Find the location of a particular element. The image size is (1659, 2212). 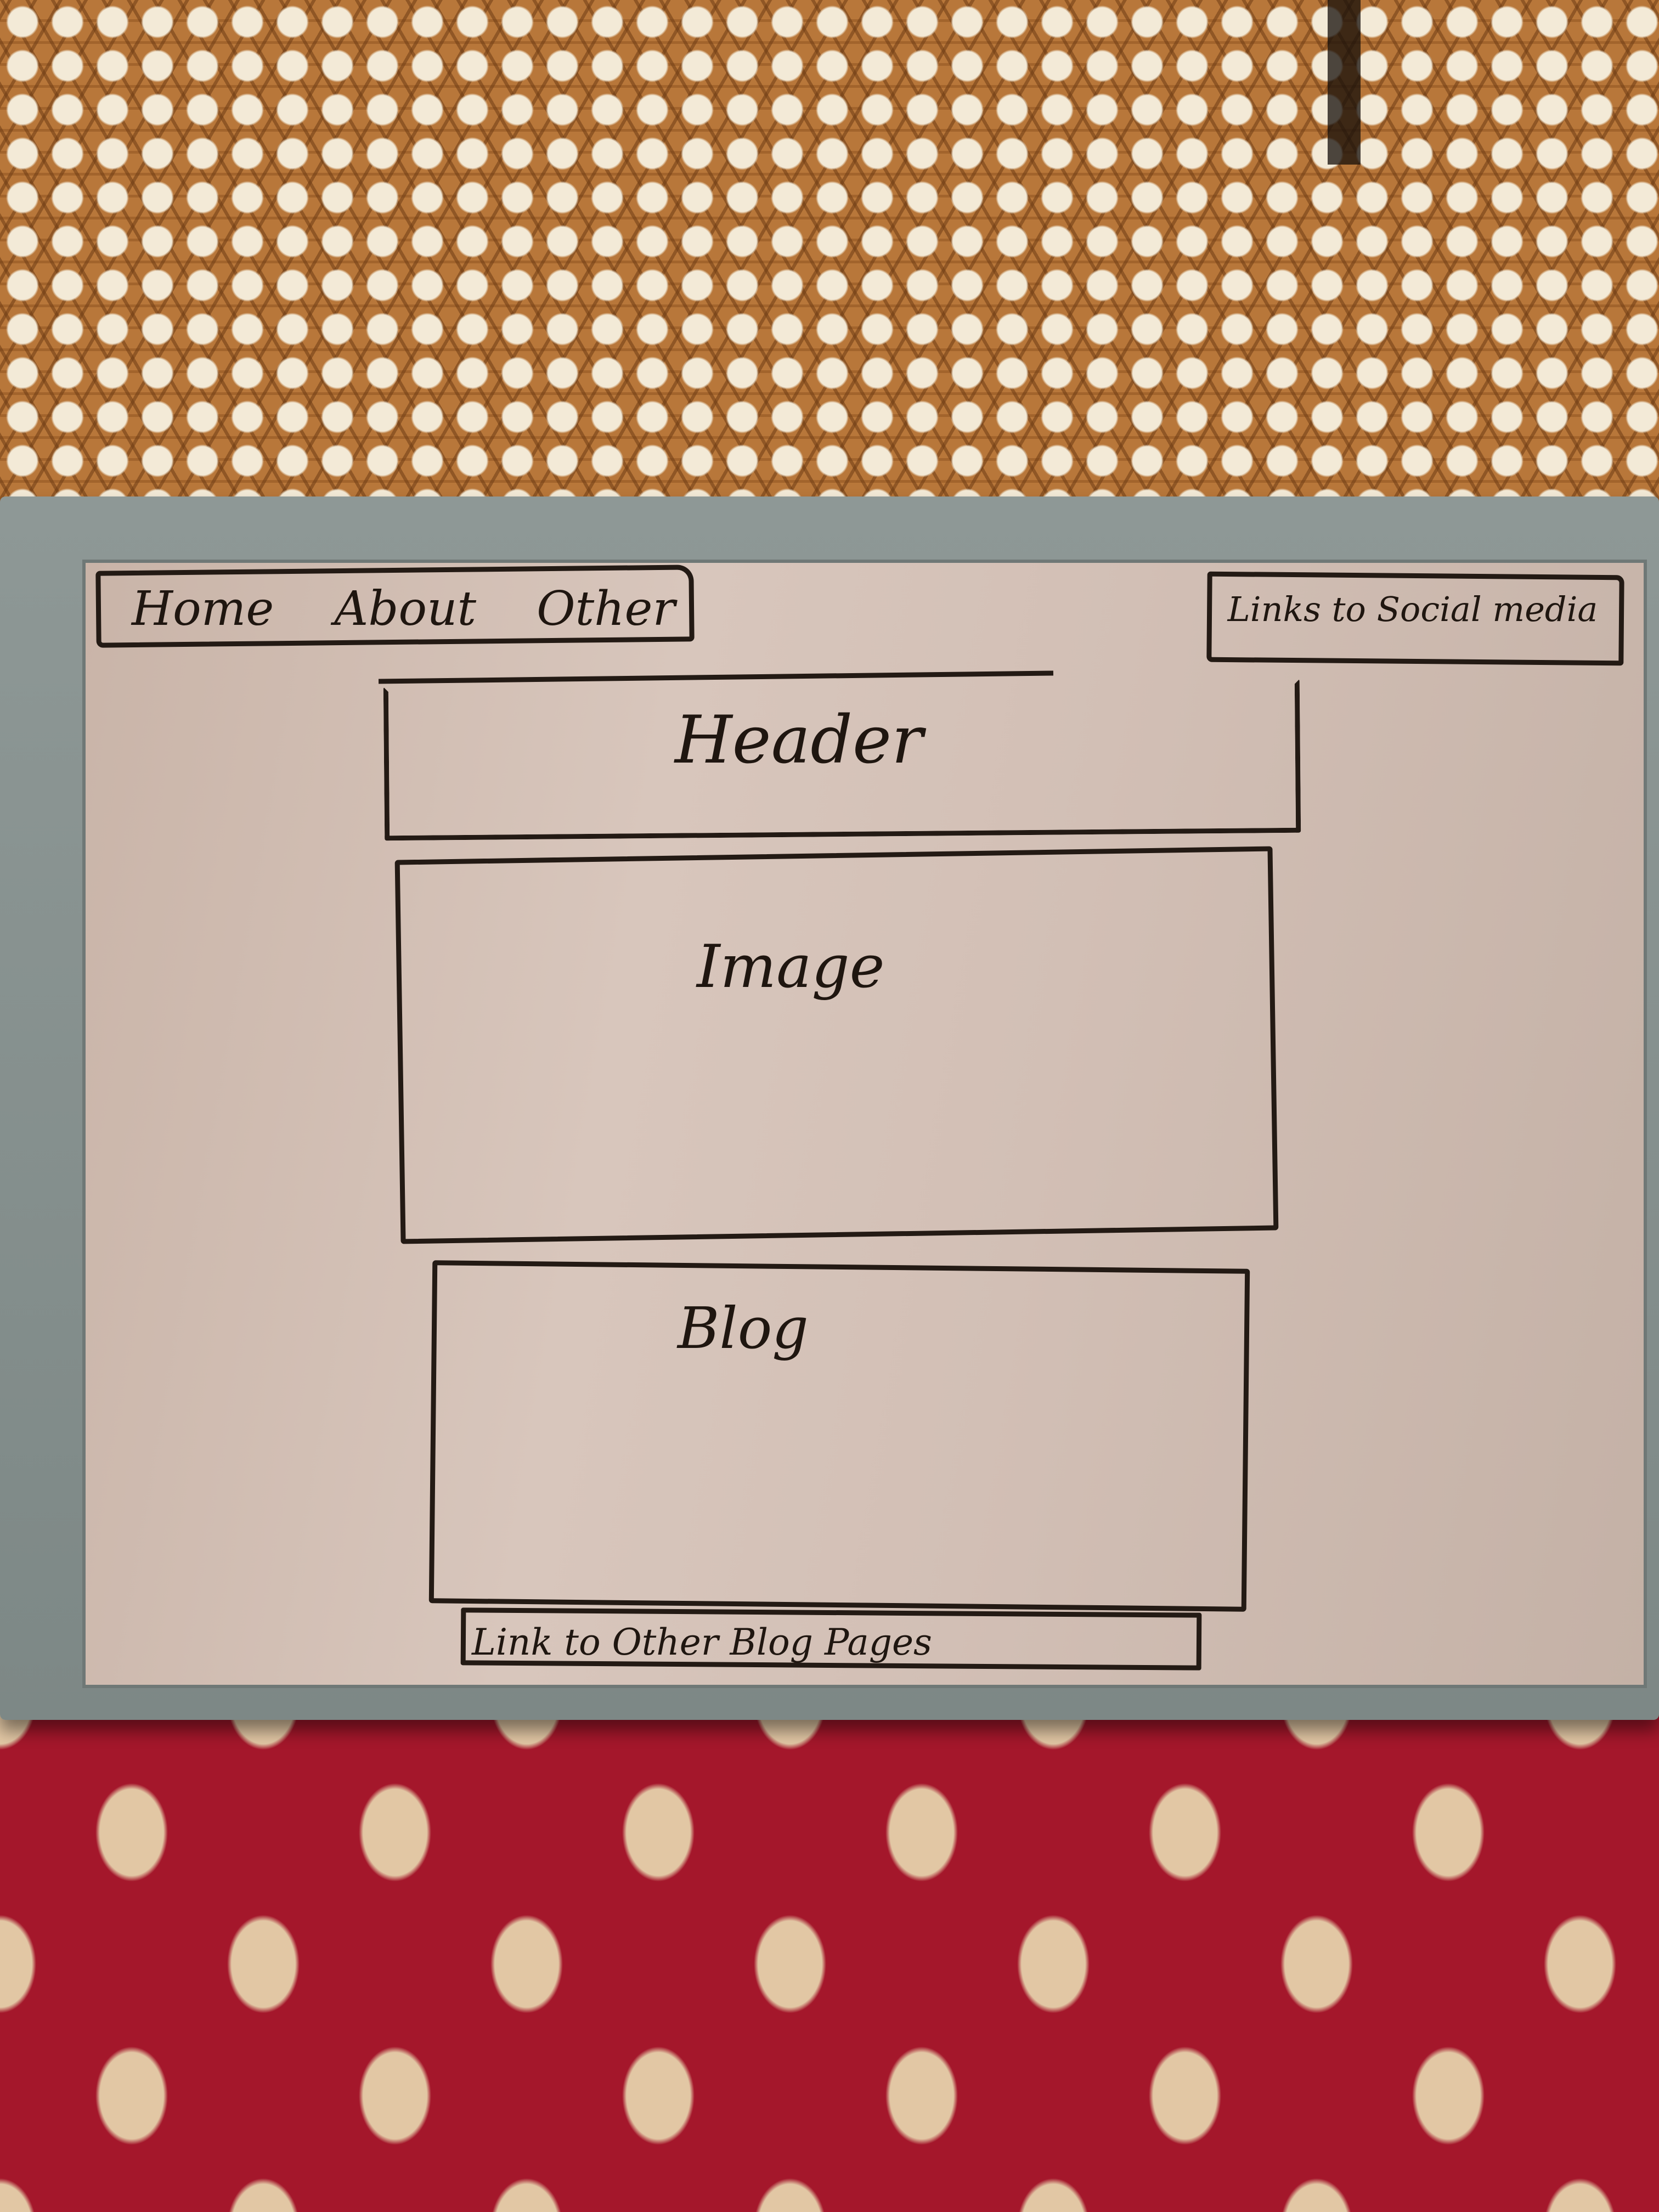

blog-label: Blog is located at coordinates (744, 1328).